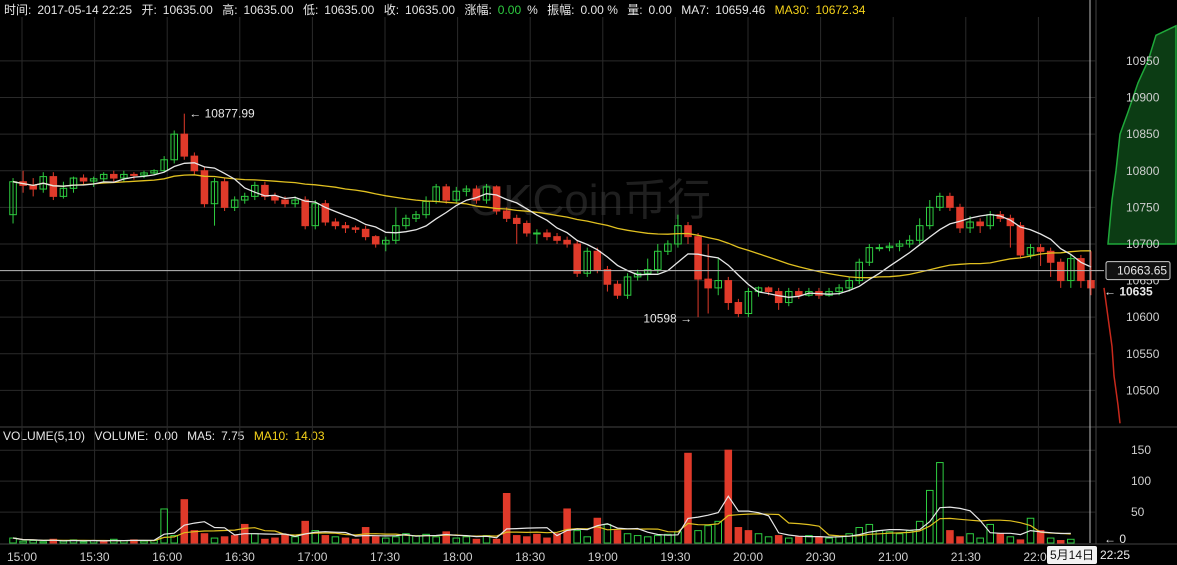 The height and width of the screenshot is (565, 1177). I want to click on volume-tick-label: 100, so click(1141, 481).